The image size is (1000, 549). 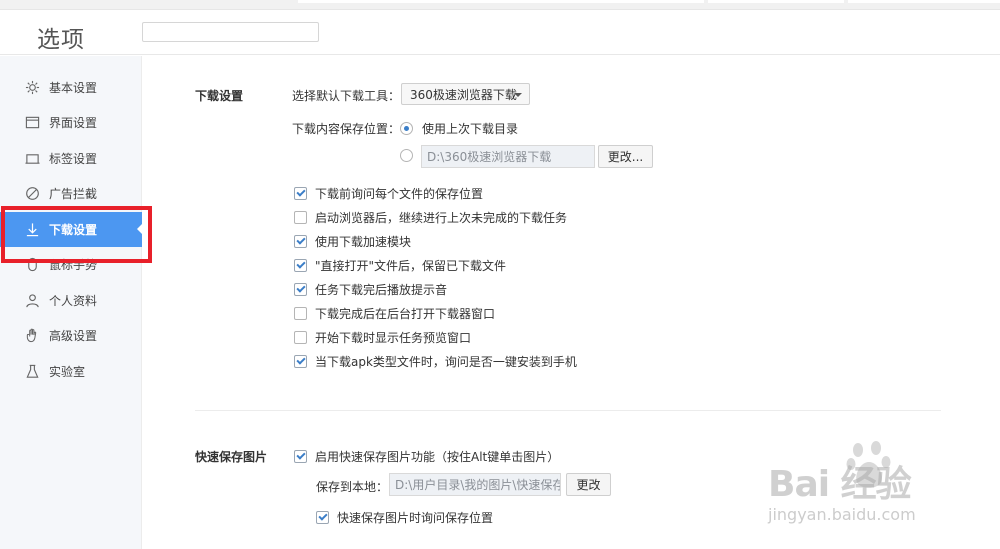 I want to click on download-tool-value: 360极速浏览器下载, so click(x=463, y=94).